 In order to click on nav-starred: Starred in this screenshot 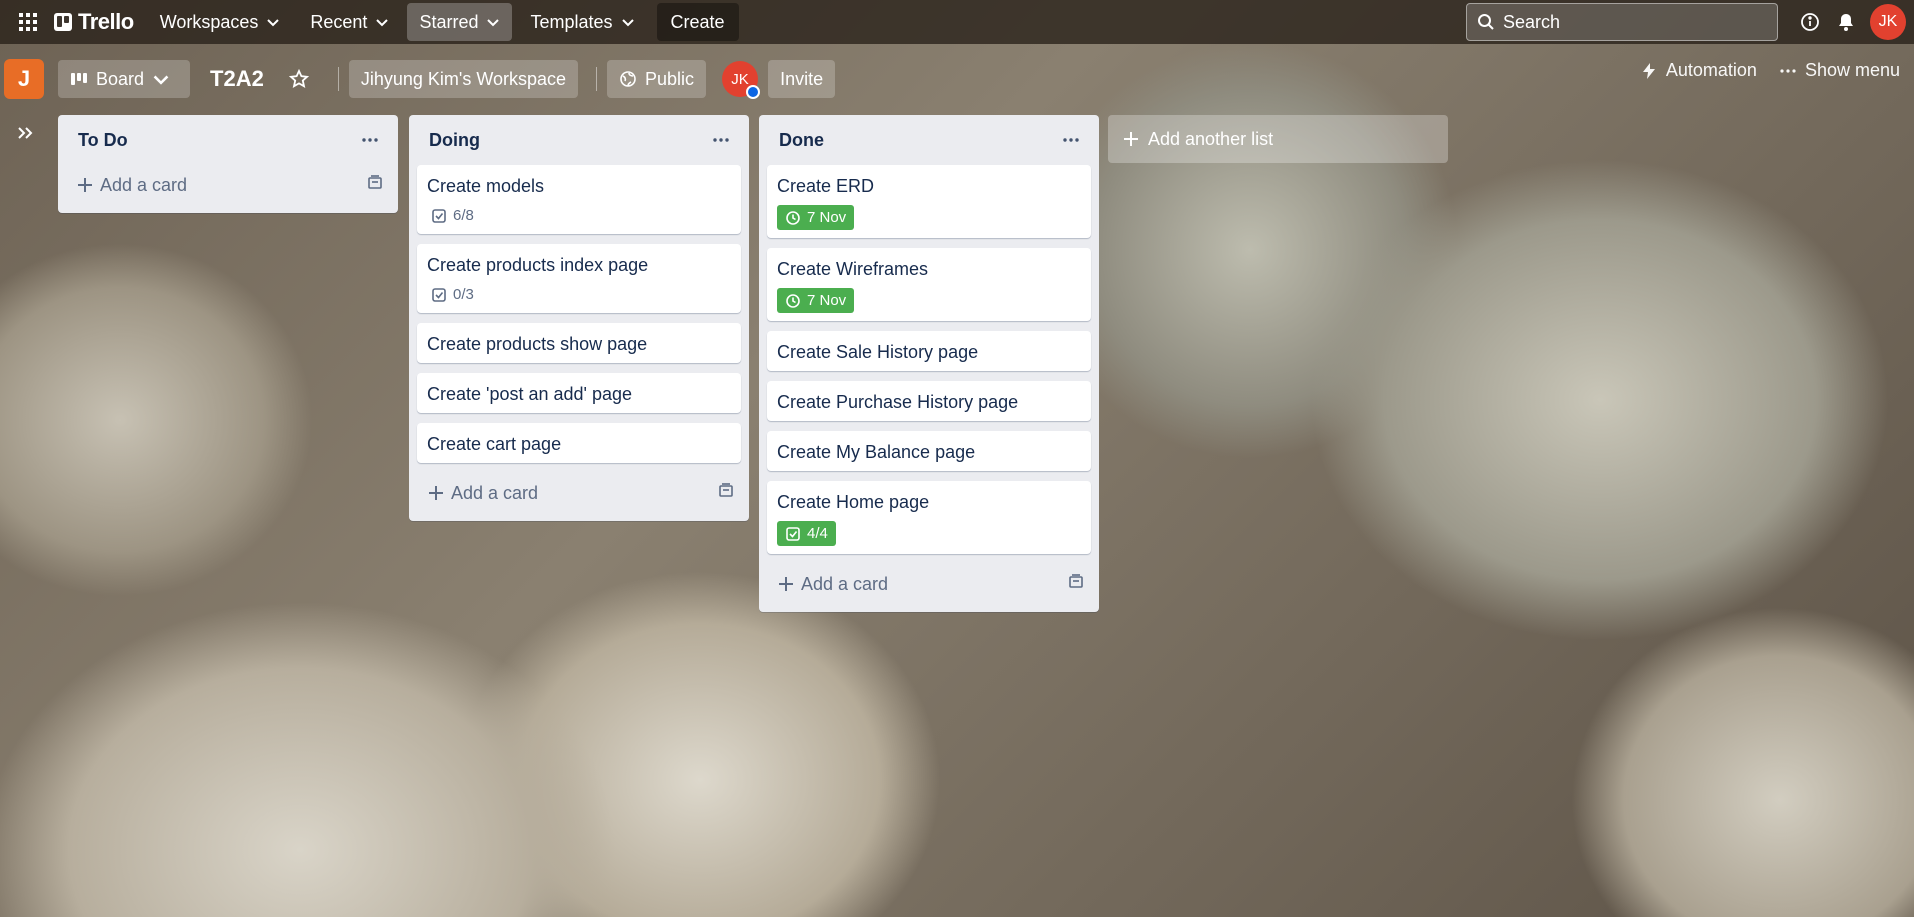, I will do `click(460, 22)`.